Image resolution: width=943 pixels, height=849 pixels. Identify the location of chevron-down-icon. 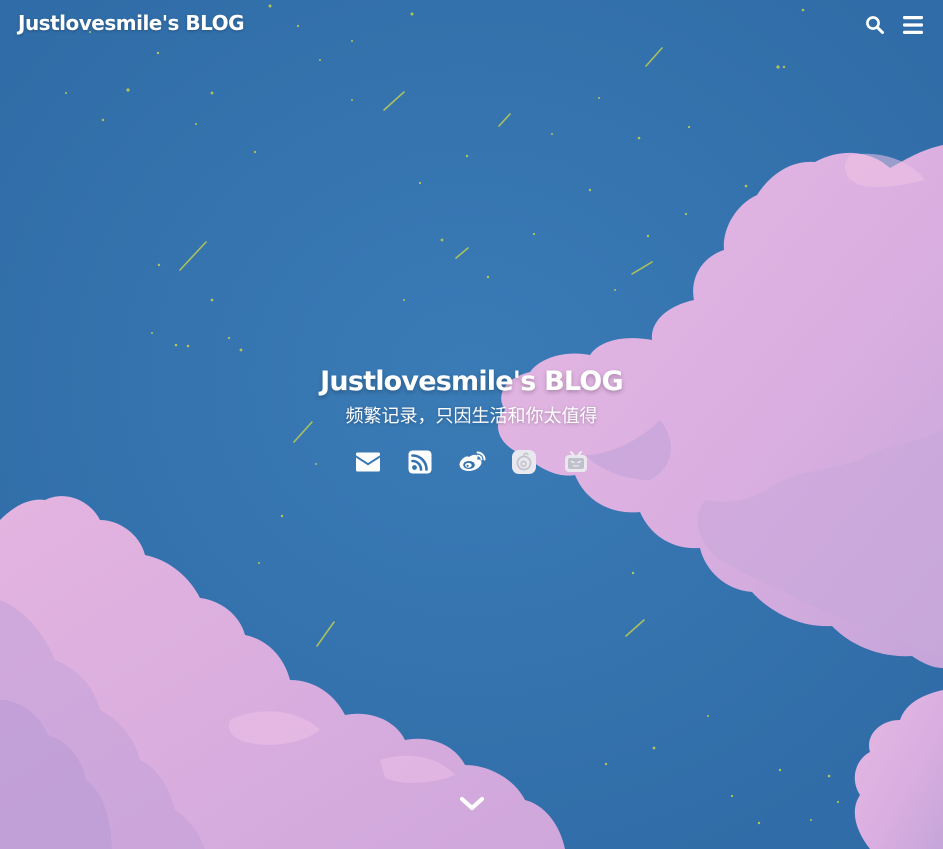
(472, 804).